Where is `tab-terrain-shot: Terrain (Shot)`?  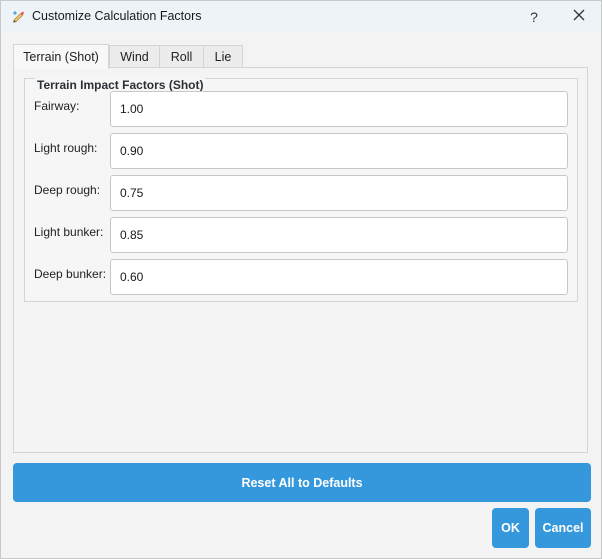
tab-terrain-shot: Terrain (Shot) is located at coordinates (61, 56).